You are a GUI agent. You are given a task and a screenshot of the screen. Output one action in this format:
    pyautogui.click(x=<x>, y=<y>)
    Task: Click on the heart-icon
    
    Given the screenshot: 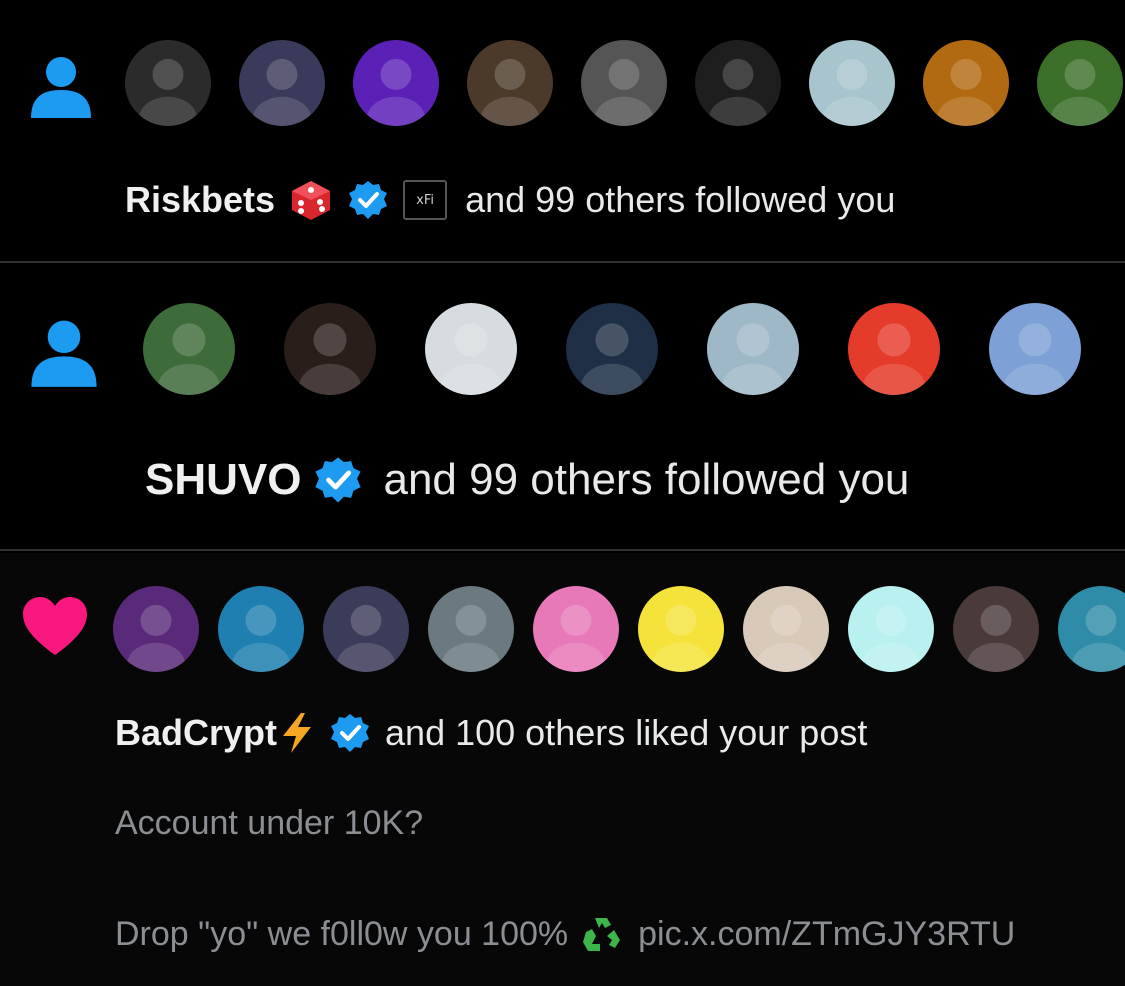 What is the action you would take?
    pyautogui.click(x=55, y=627)
    